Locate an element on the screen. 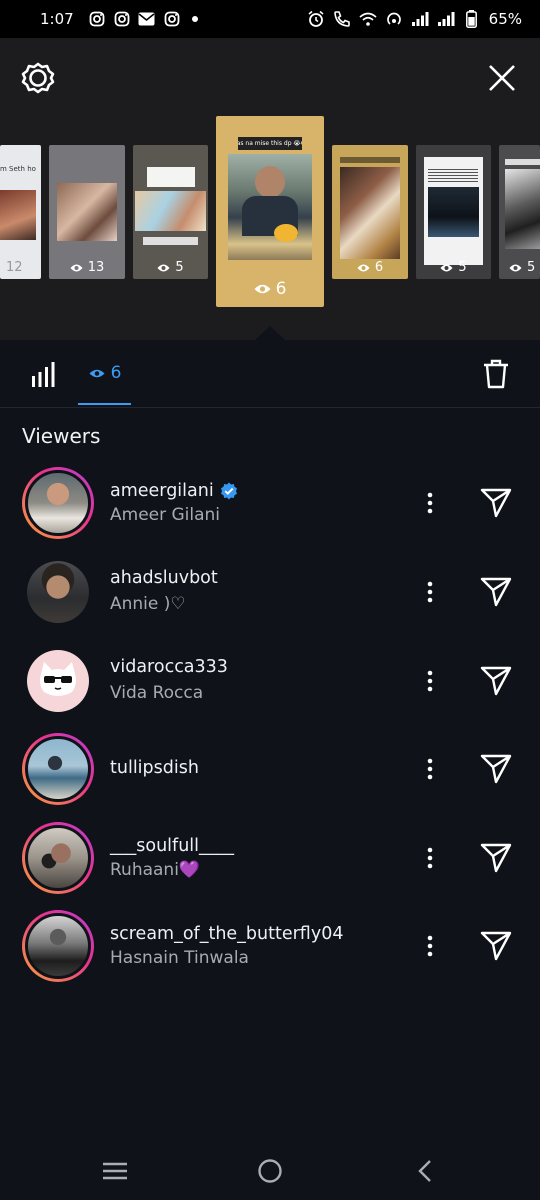 Image resolution: width=540 pixels, height=1200 pixels. home-icon is located at coordinates (270, 1171).